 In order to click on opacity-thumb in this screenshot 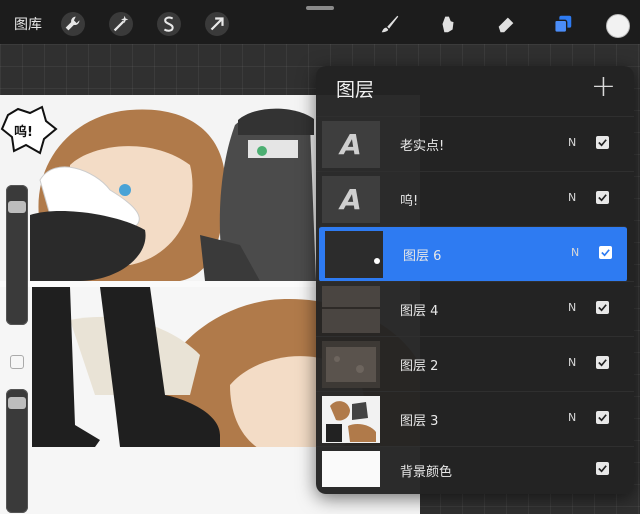, I will do `click(17, 403)`.